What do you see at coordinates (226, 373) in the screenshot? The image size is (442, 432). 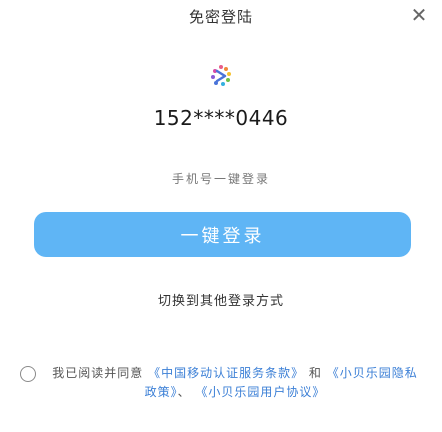 I see `carrier-terms-link: 《中国移动认证服务条款》` at bounding box center [226, 373].